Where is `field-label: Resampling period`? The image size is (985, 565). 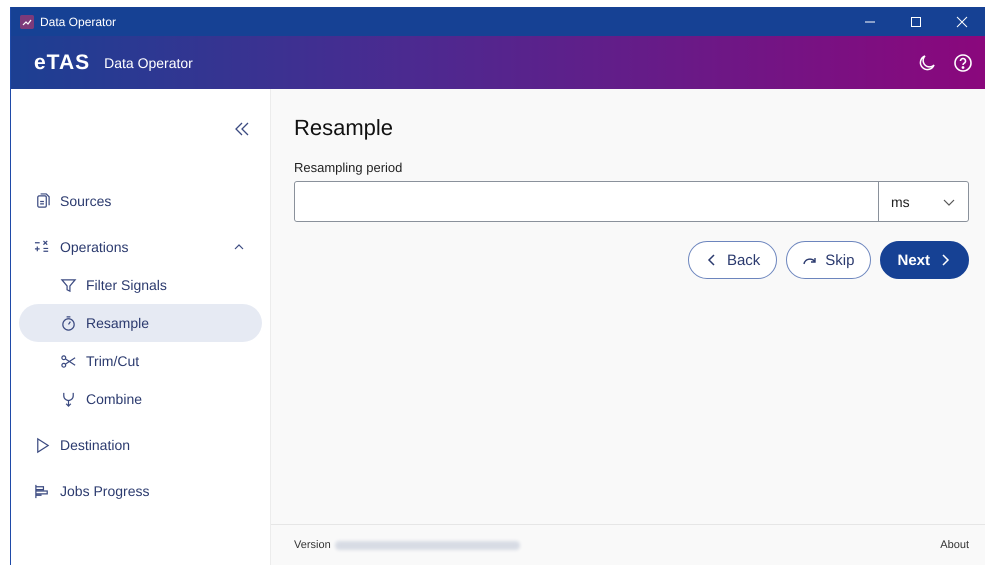
field-label: Resampling period is located at coordinates (349, 167).